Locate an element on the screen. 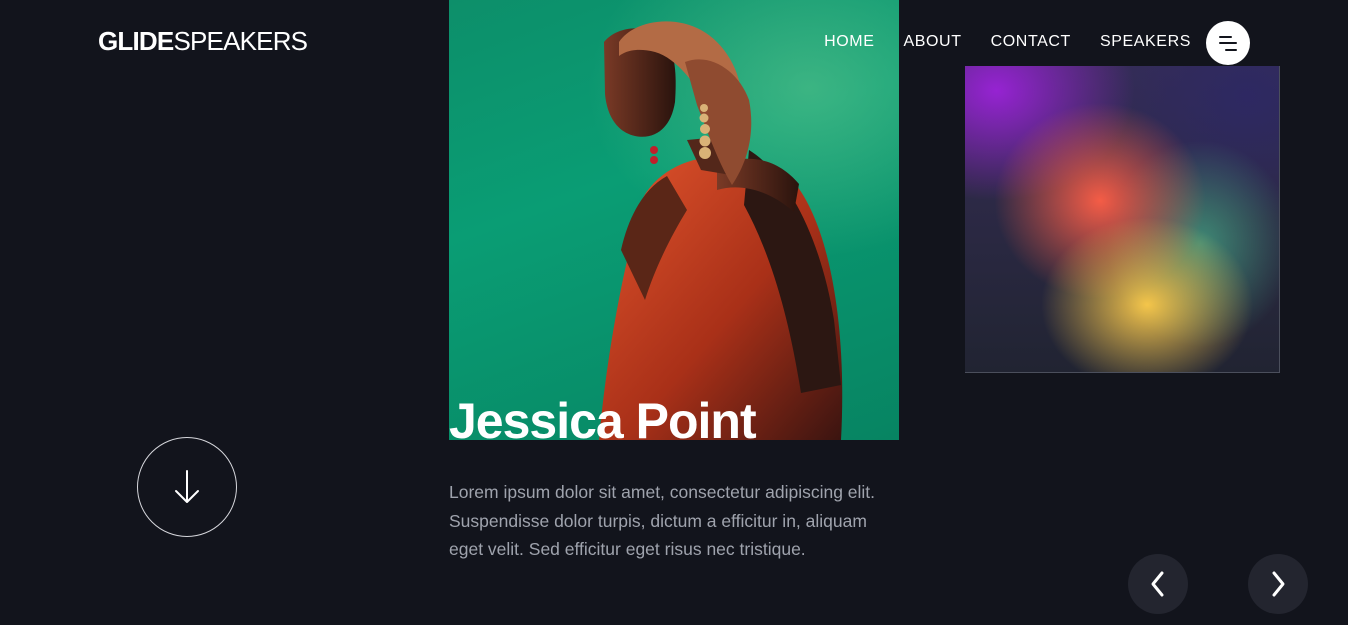  next-button is located at coordinates (1278, 584).